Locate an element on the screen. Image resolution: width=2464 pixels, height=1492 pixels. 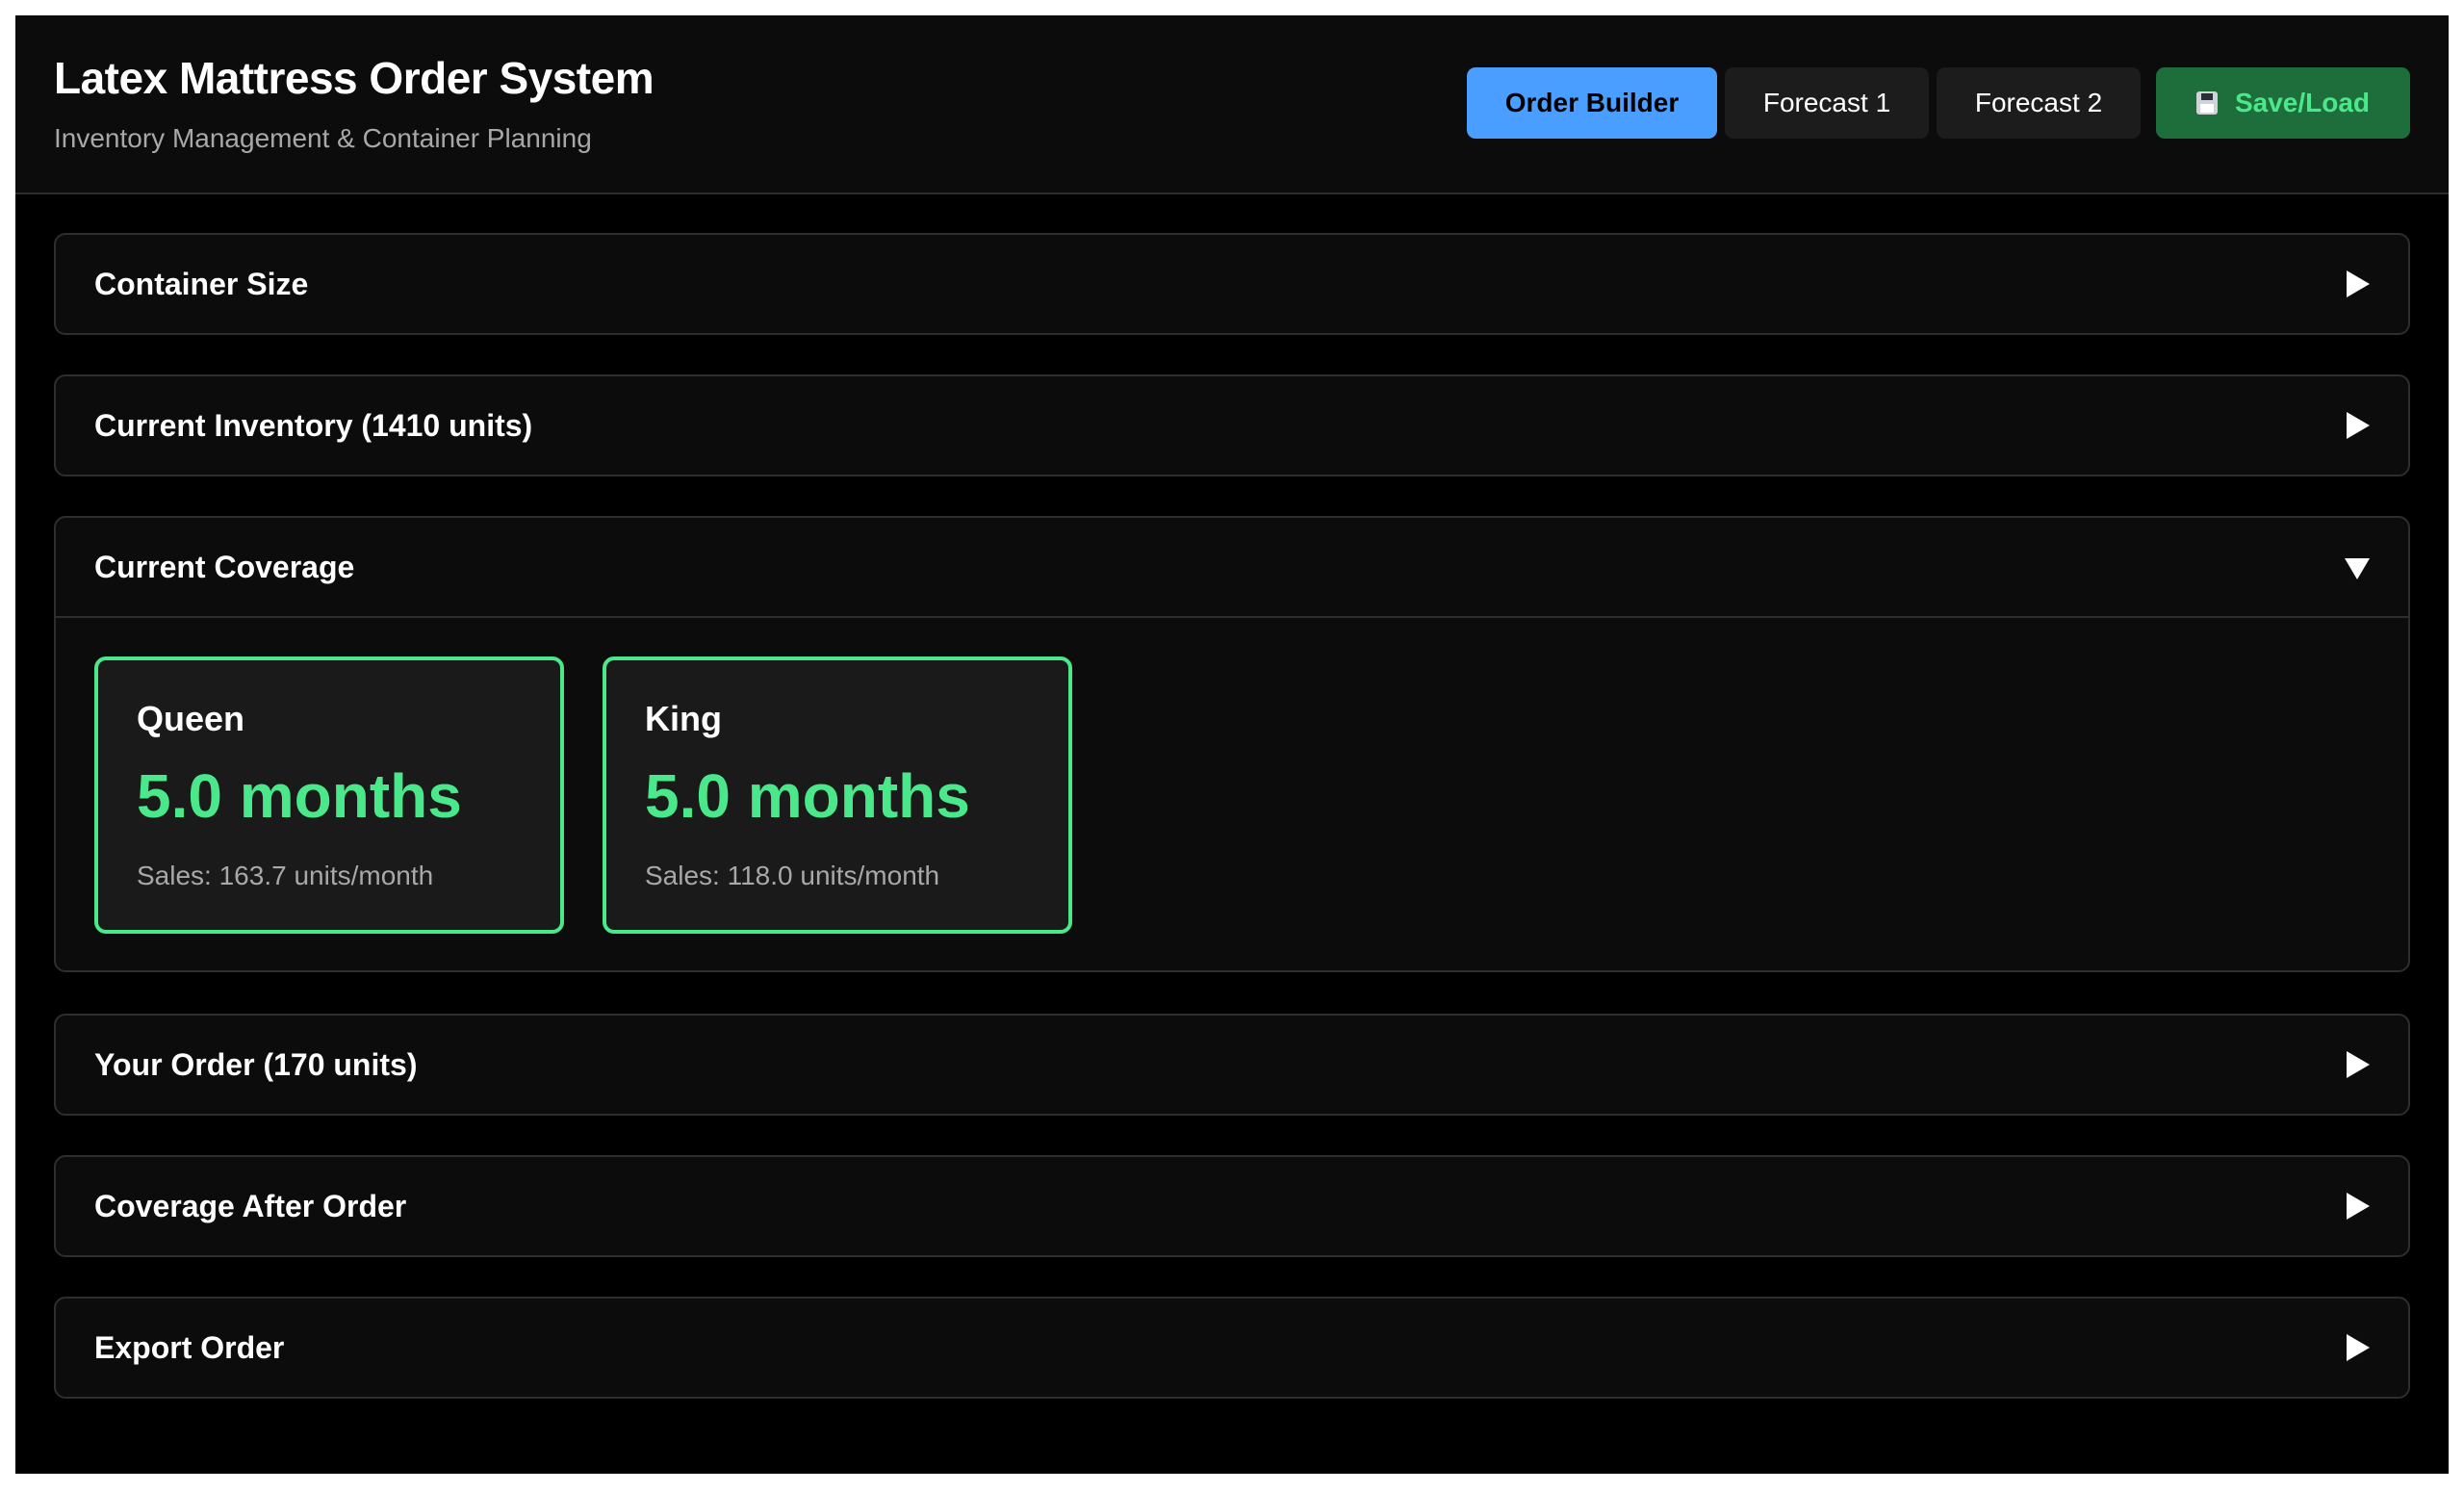
section-header-current-coverage: Current Coverage is located at coordinates (1232, 567).